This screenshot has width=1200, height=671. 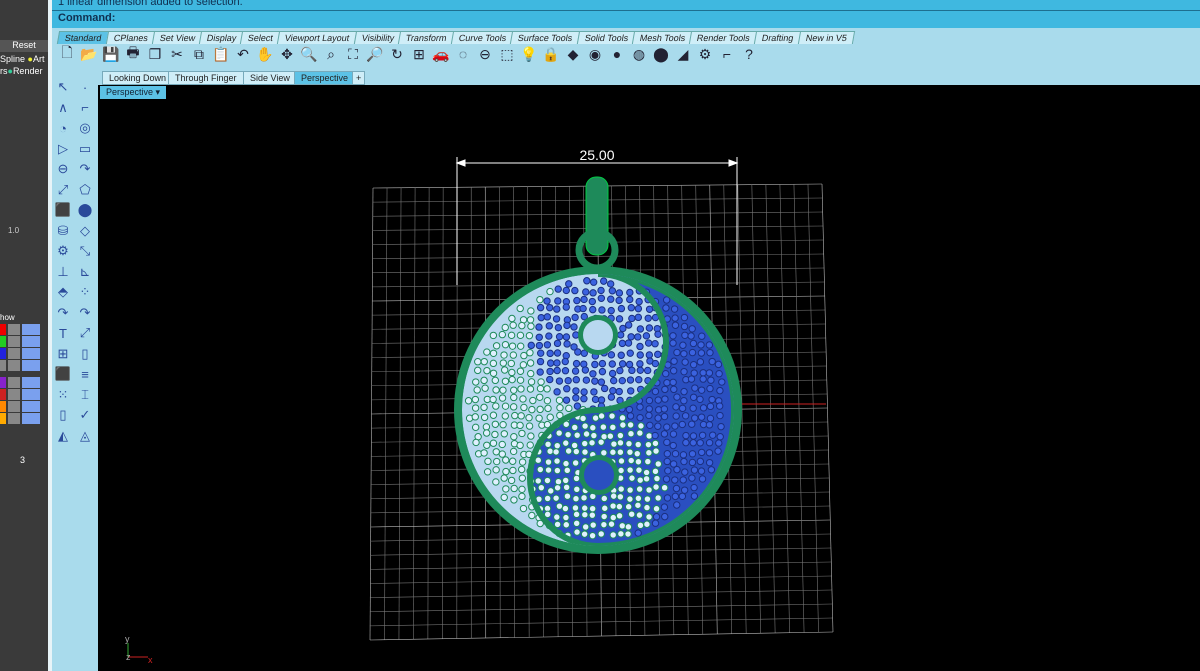 I want to click on toolbar-tab-new-in-v5: New in V5, so click(x=826, y=37).